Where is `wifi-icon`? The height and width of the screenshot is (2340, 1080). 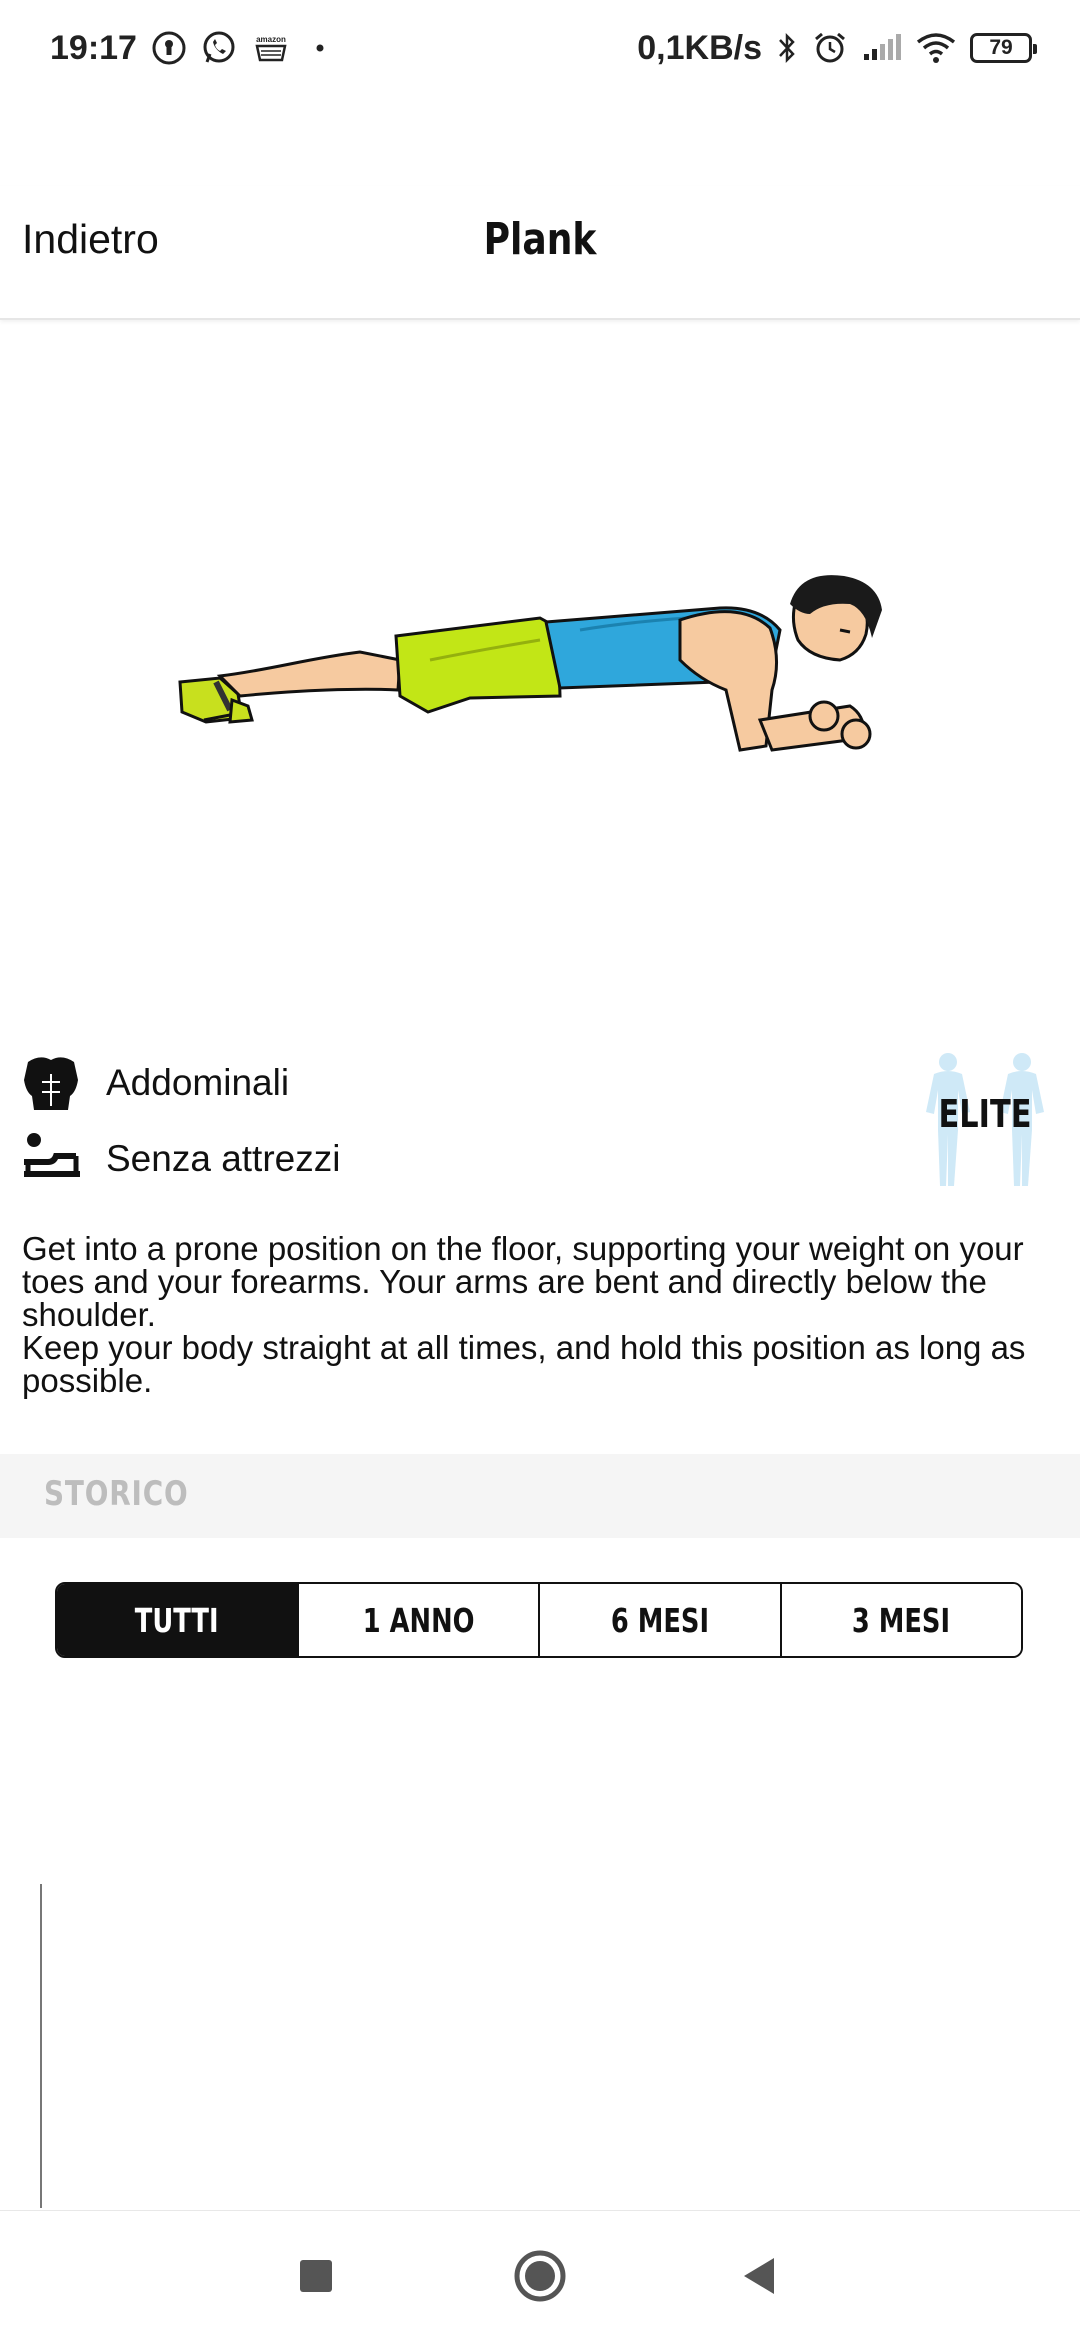
wifi-icon is located at coordinates (936, 48).